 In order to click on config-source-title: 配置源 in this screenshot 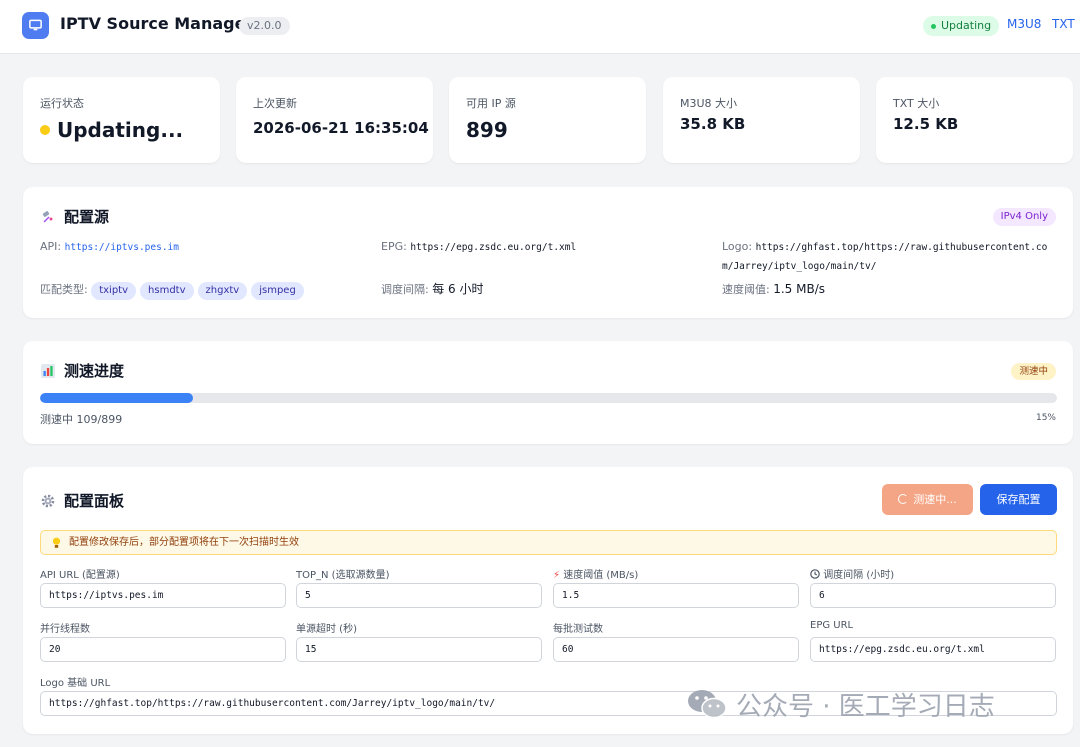, I will do `click(74, 216)`.